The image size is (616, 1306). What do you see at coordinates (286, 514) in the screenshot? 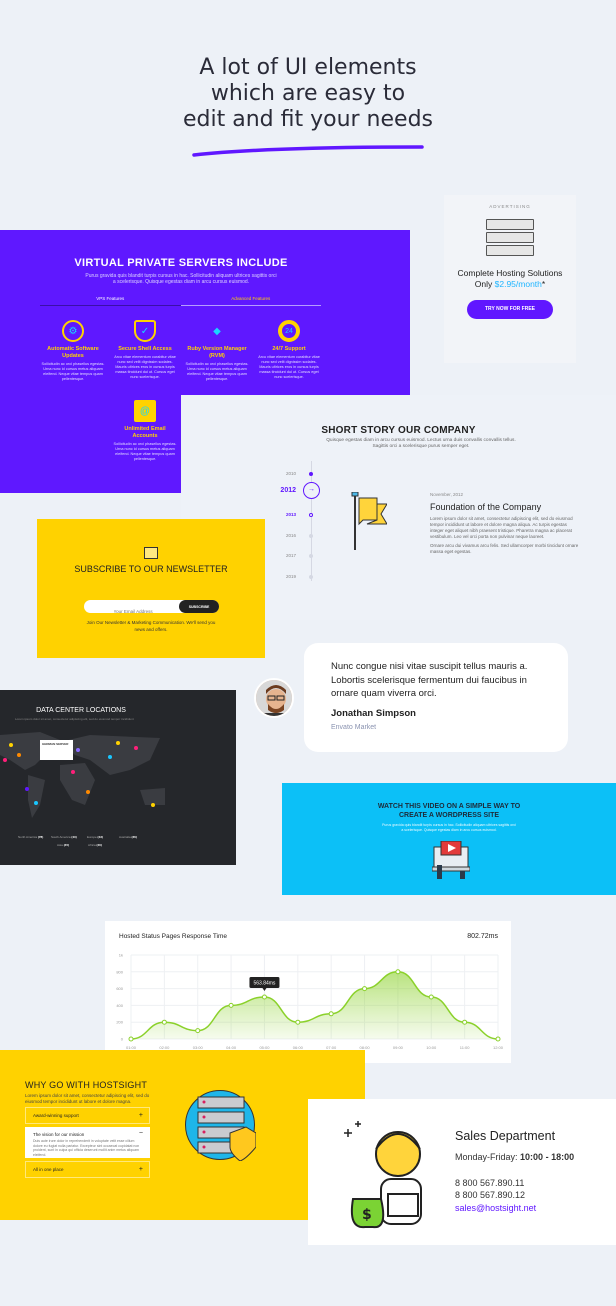
I see `timeline-year: 2013` at bounding box center [286, 514].